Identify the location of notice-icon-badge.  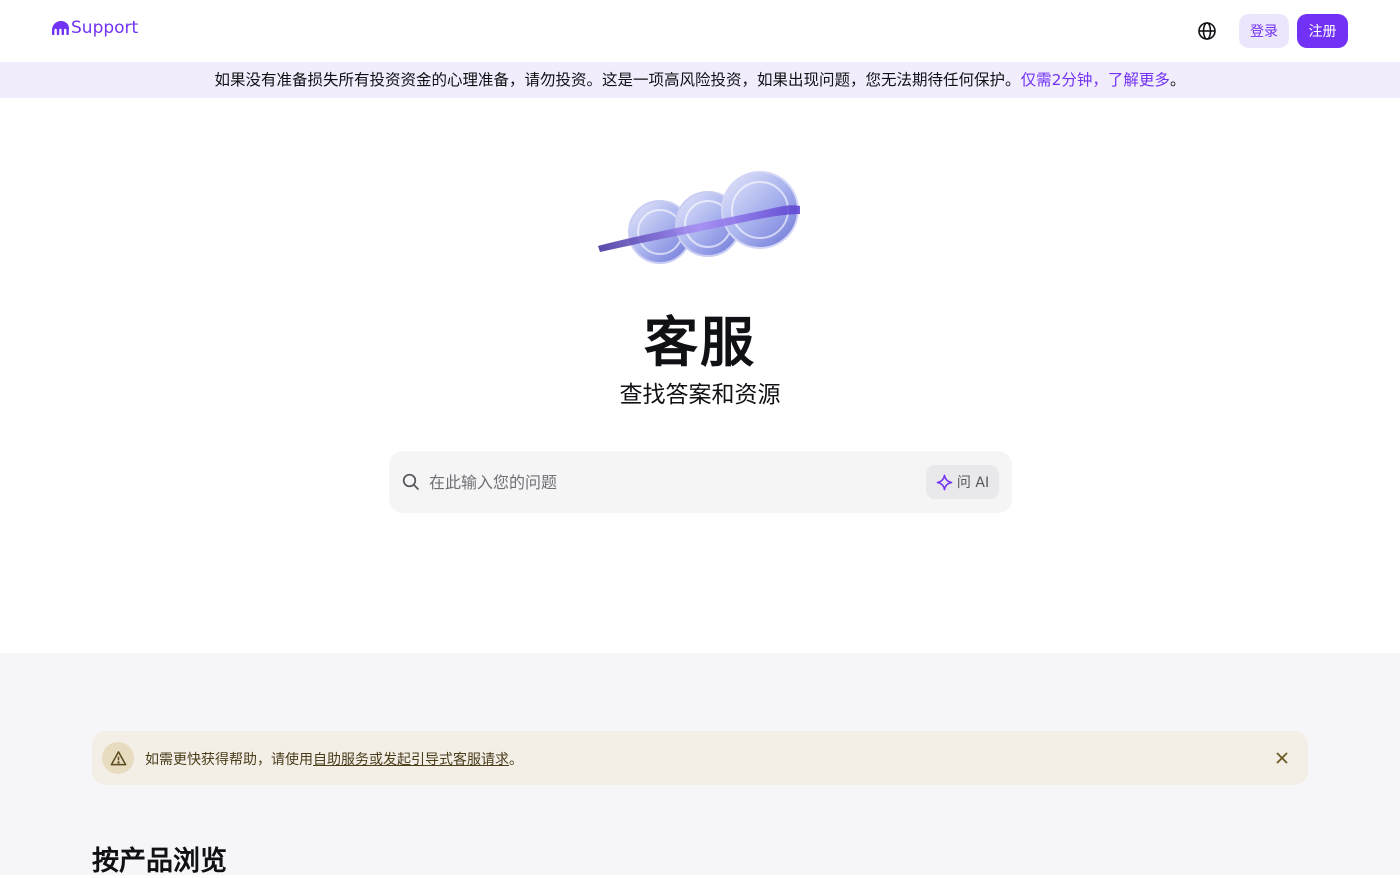
(118, 758).